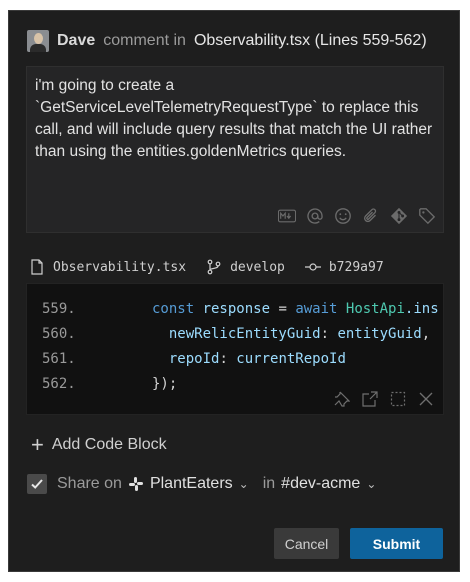 Image resolution: width=470 pixels, height=582 pixels. I want to click on code-token: =, so click(283, 309).